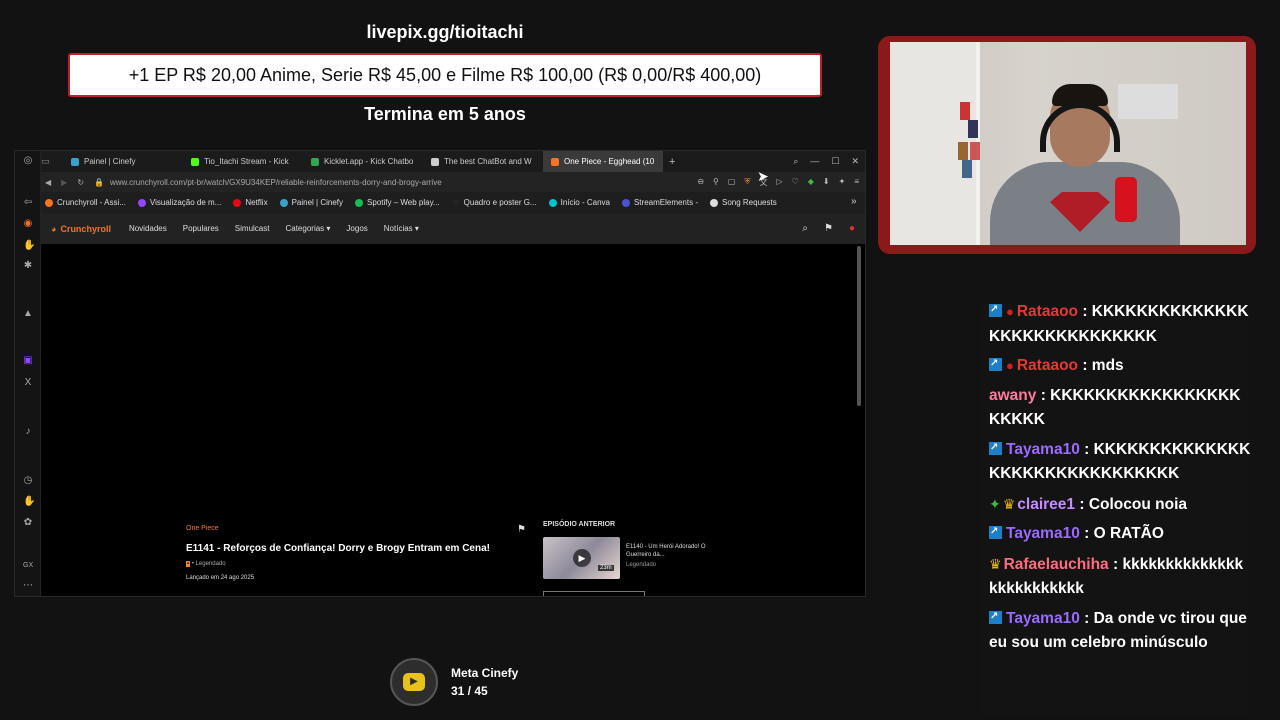  What do you see at coordinates (28, 314) in the screenshot?
I see `sidebar-arrow-icon: ▲` at bounding box center [28, 314].